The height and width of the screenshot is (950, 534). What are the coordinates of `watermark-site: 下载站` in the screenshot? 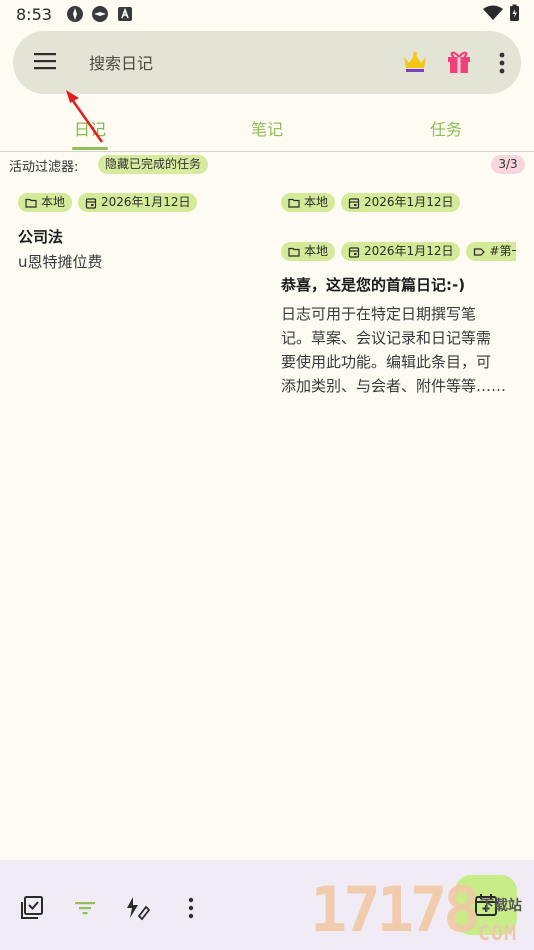 It's located at (501, 906).